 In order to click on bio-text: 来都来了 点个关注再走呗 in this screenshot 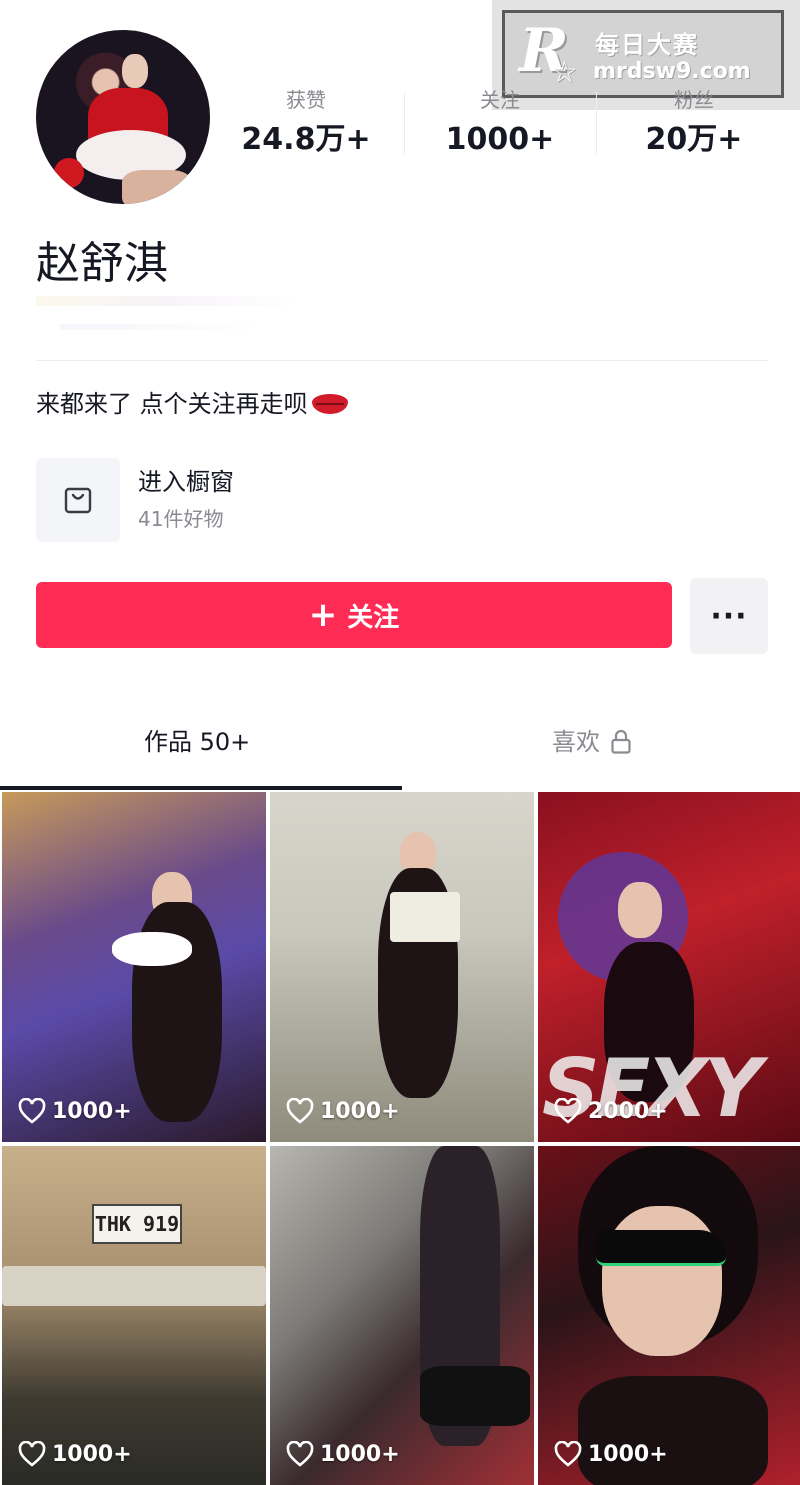, I will do `click(172, 404)`.